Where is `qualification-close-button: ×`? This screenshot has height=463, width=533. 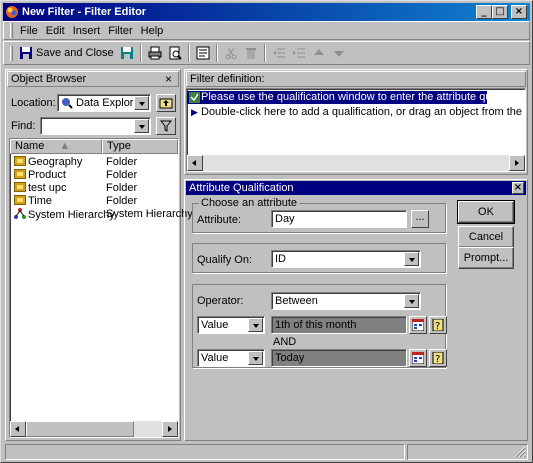 qualification-close-button: × is located at coordinates (518, 188).